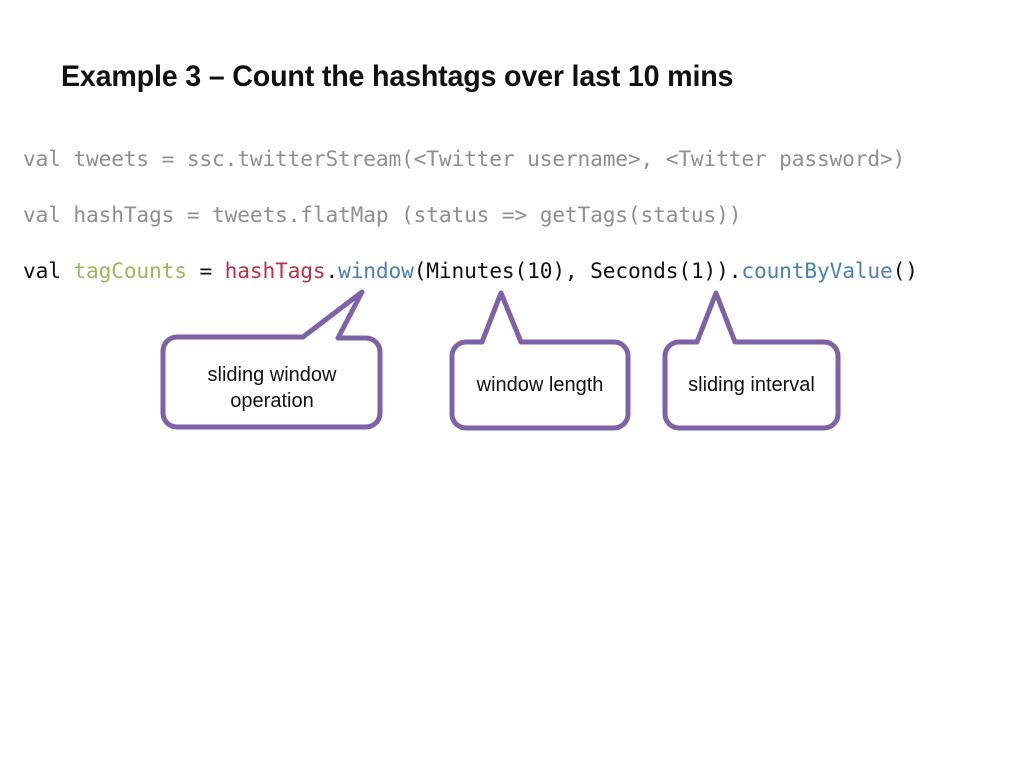  Describe the element at coordinates (205, 271) in the screenshot. I see `code-token-assign: =` at that location.